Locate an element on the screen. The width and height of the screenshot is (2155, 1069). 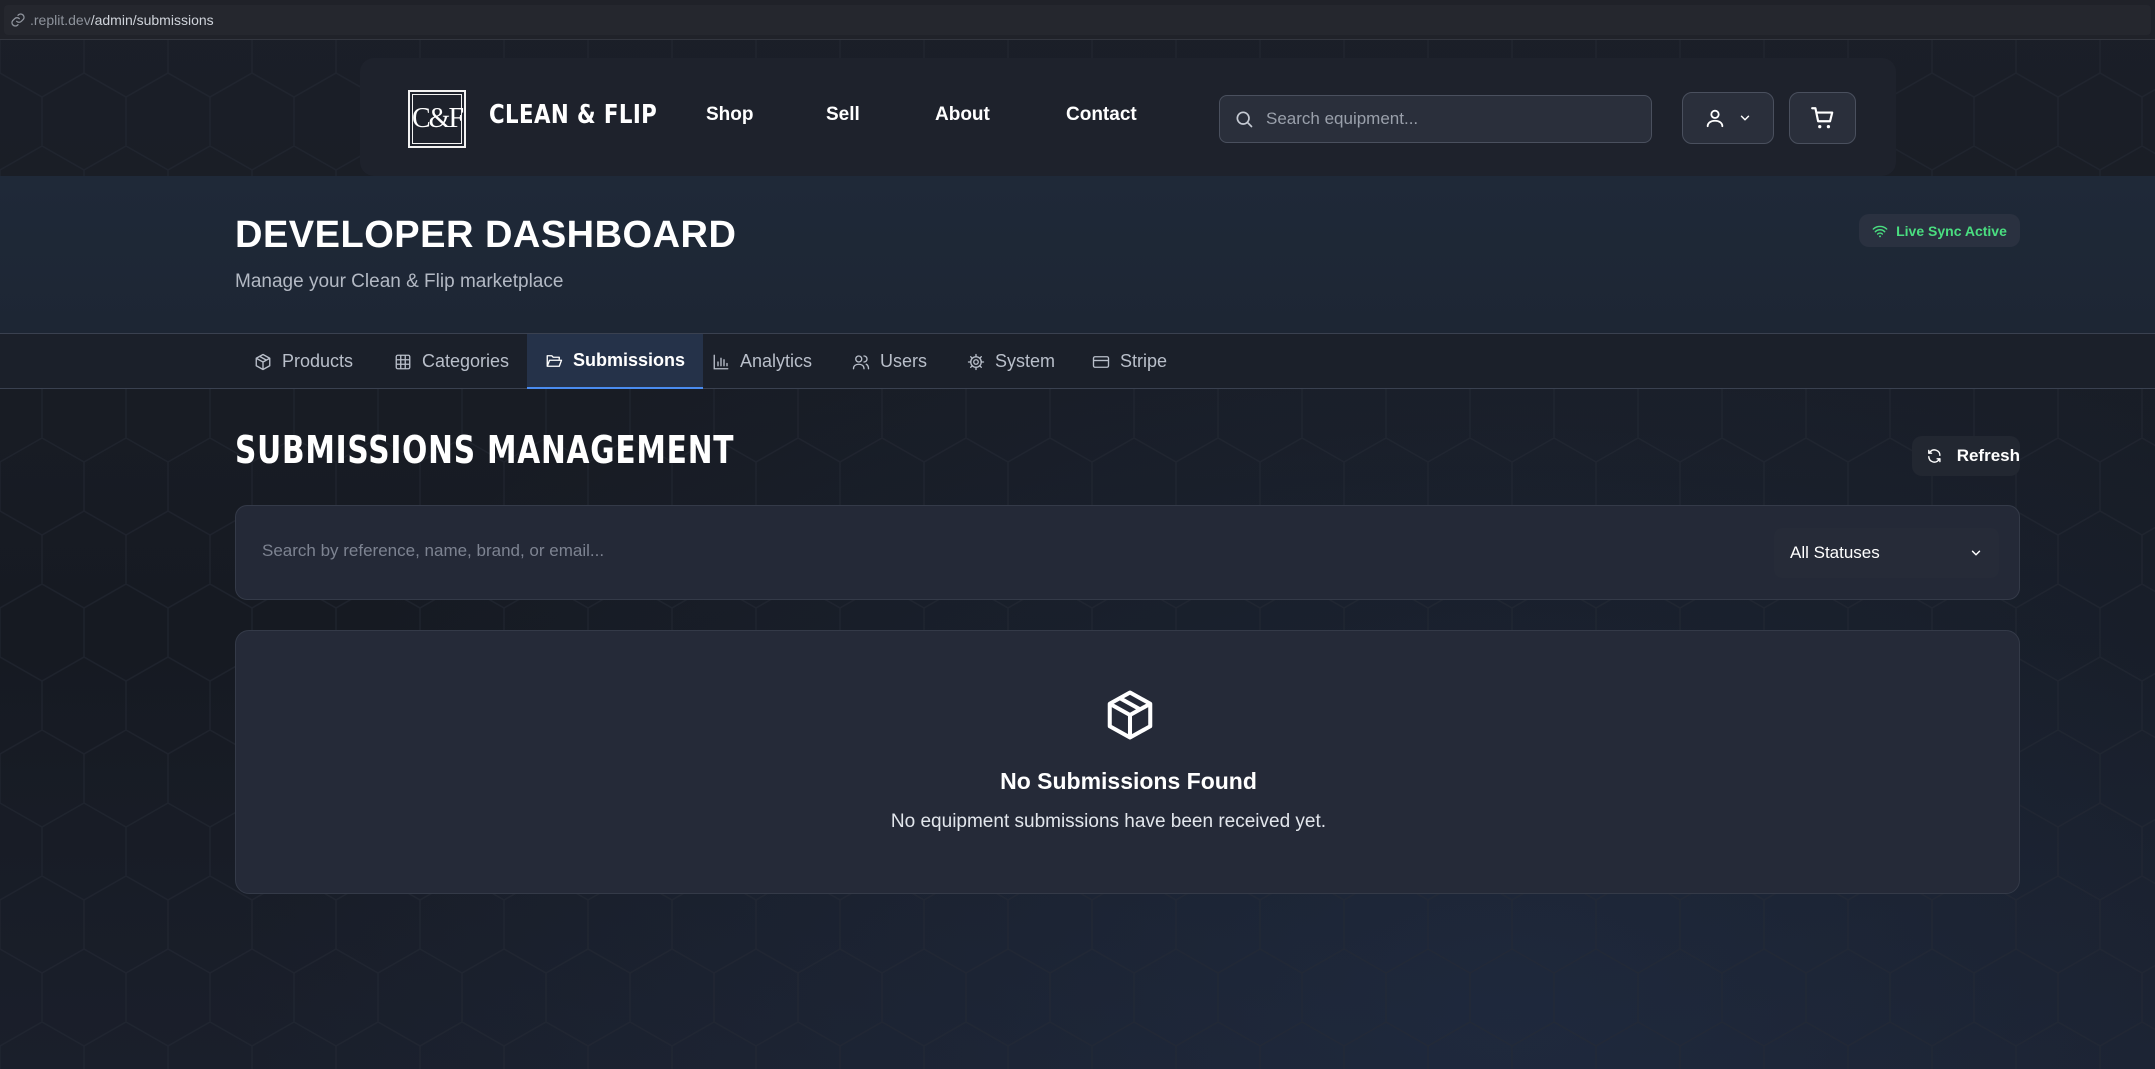
url-field: .replit.dev/admin/submissions is located at coordinates (1077, 20).